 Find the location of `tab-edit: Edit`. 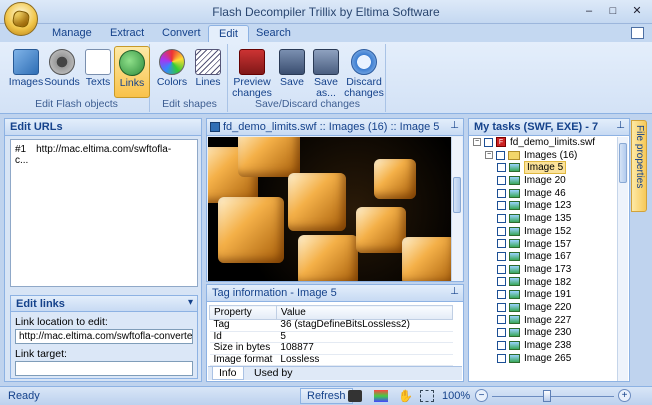

tab-edit: Edit is located at coordinates (228, 33).